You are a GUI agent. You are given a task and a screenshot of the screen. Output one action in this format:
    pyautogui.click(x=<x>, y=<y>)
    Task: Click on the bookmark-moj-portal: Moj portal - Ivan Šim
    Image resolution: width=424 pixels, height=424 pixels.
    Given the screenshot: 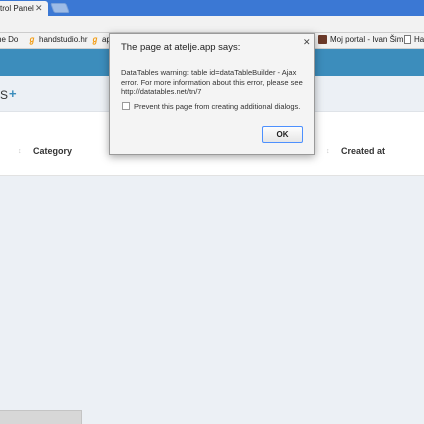 What is the action you would take?
    pyautogui.click(x=360, y=39)
    